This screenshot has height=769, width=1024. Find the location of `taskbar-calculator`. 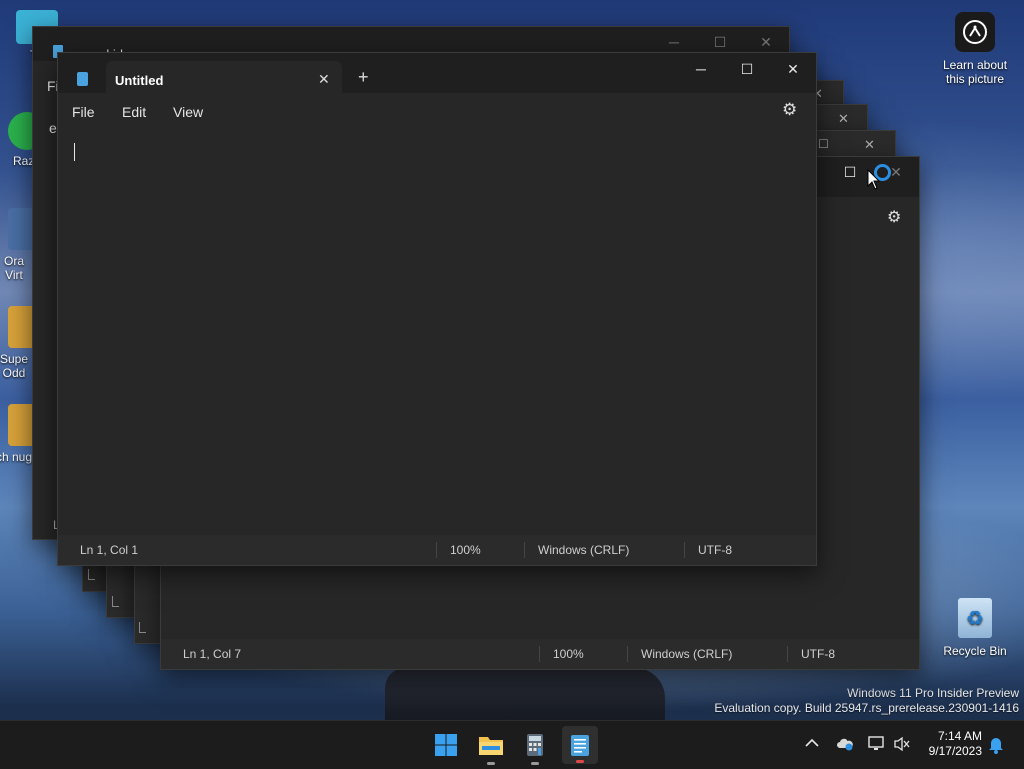

taskbar-calculator is located at coordinates (535, 747).